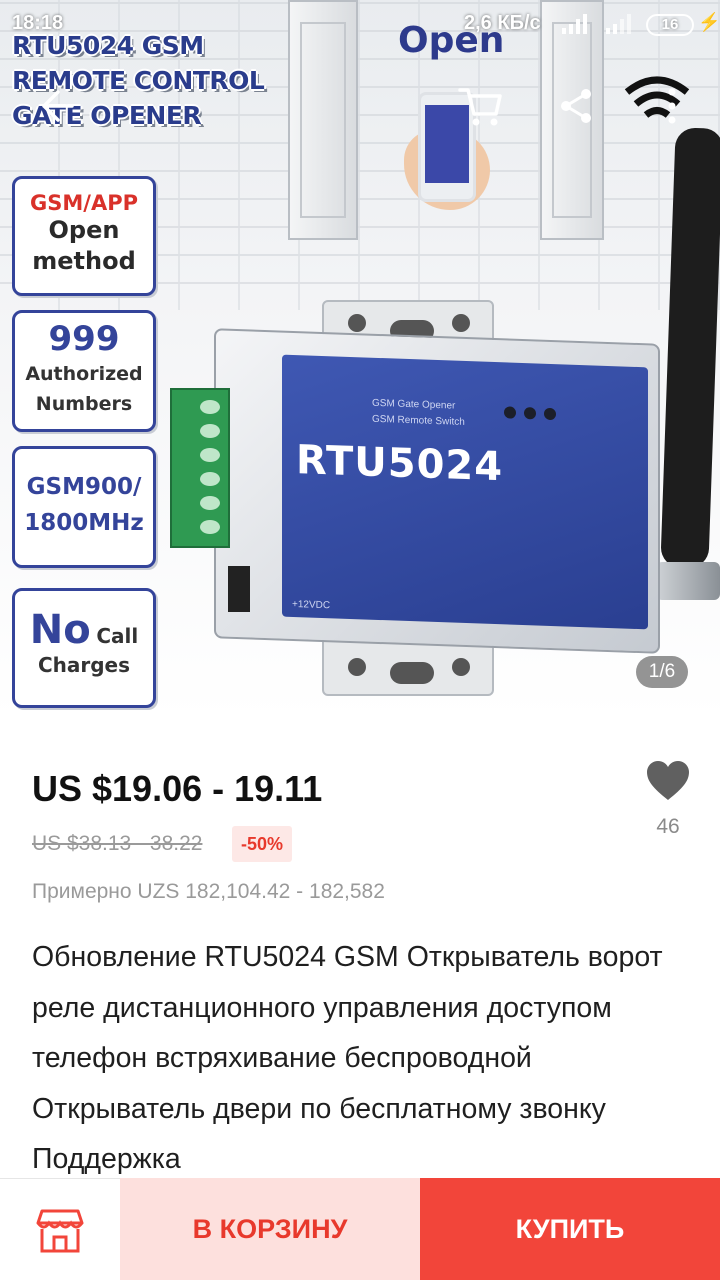 The image size is (720, 1280). Describe the element at coordinates (208, 891) in the screenshot. I see `approx-local-price: Примерно UZS 182,104.42 - 182,582` at that location.